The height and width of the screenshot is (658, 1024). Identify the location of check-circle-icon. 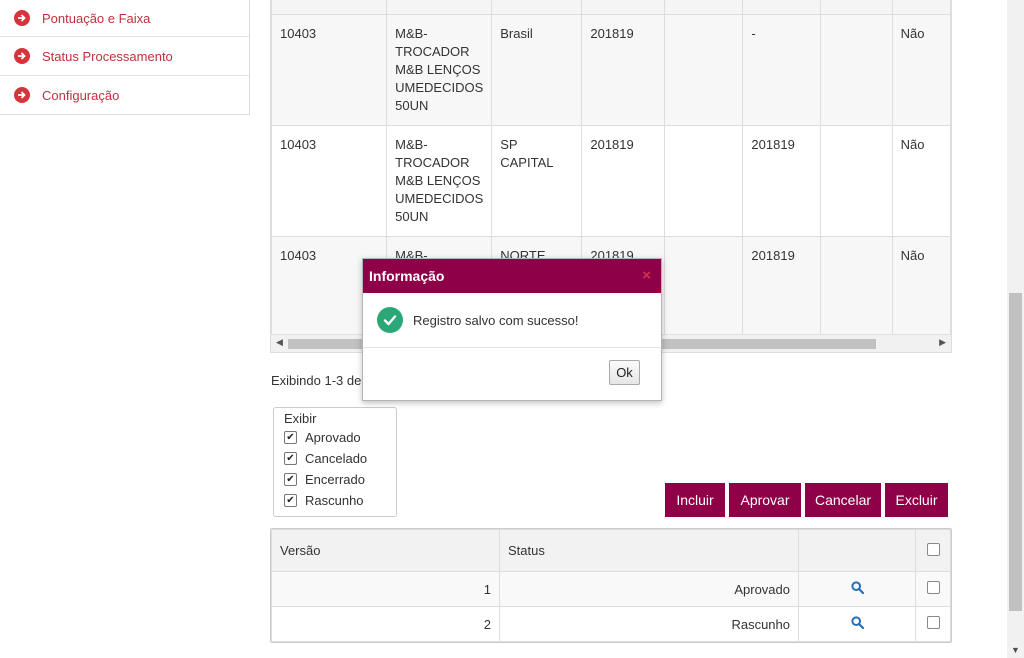
(390, 320).